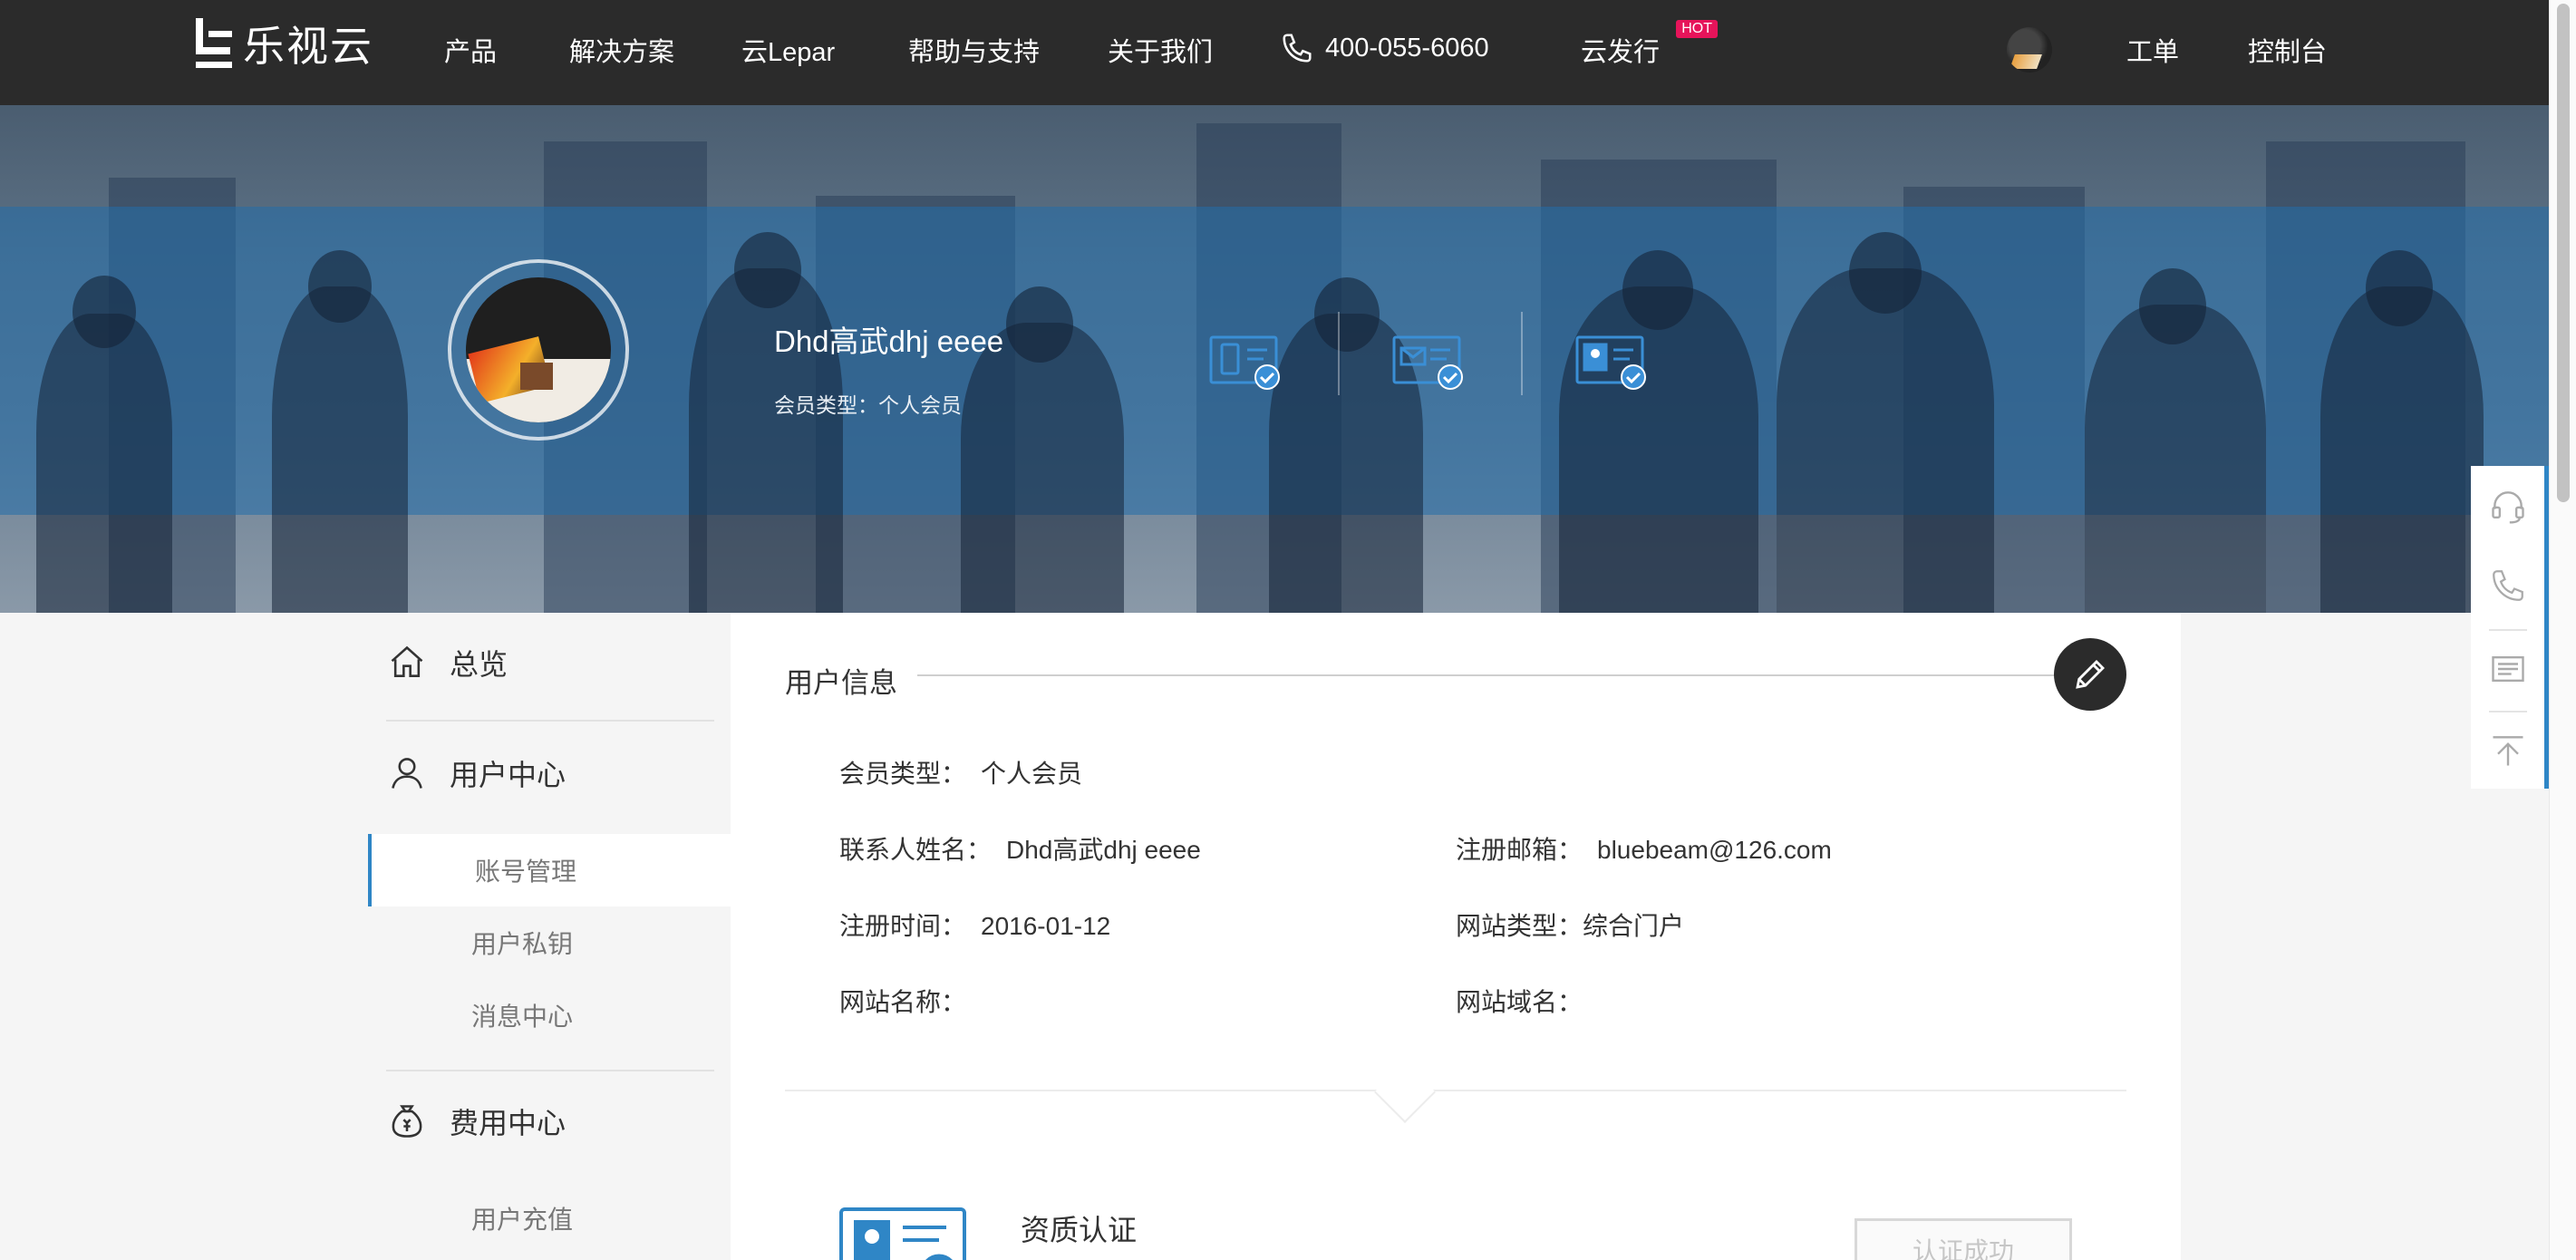 This screenshot has height=1260, width=2576. I want to click on profile-avatar-ring, so click(538, 350).